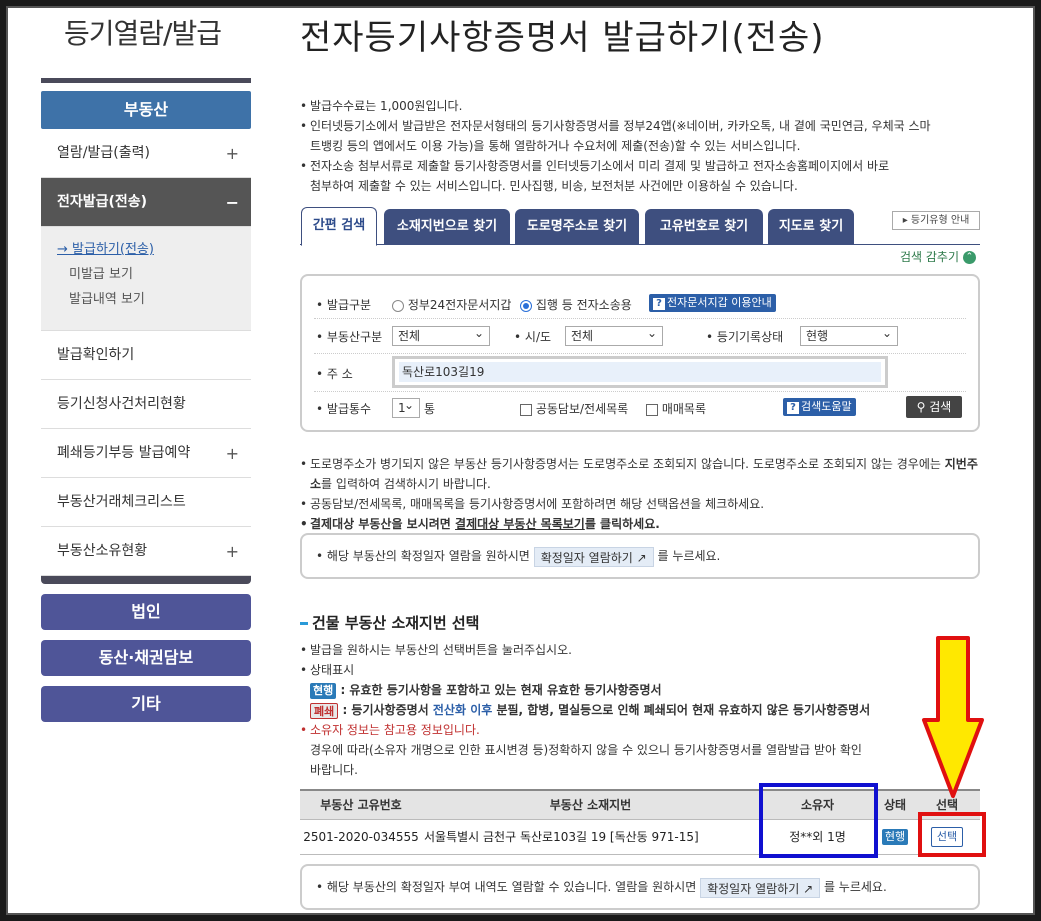 The height and width of the screenshot is (921, 1041). What do you see at coordinates (232, 202) in the screenshot?
I see `minus-icon: −` at bounding box center [232, 202].